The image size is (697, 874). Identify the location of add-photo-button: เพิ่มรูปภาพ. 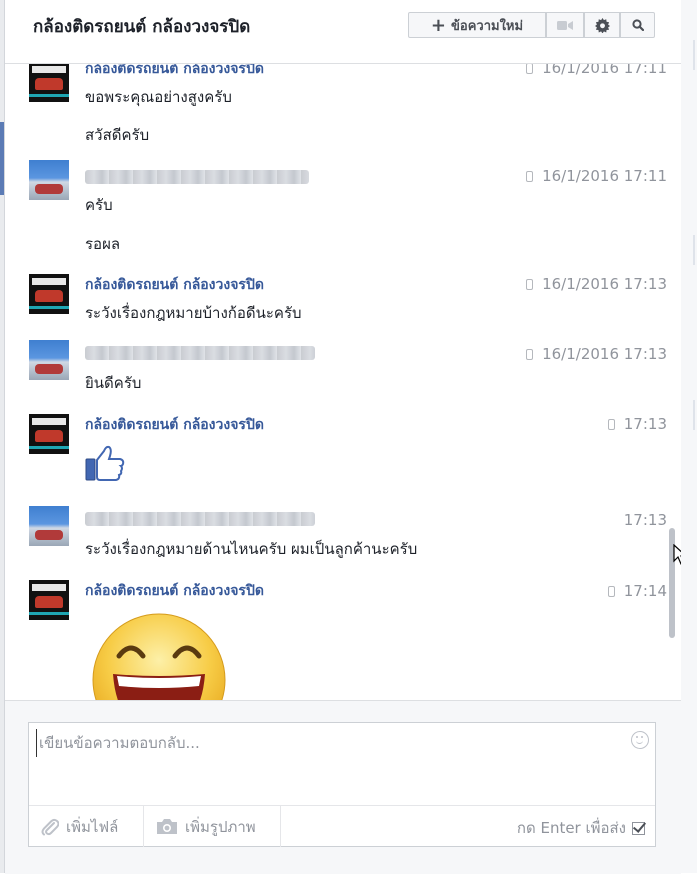
(212, 826).